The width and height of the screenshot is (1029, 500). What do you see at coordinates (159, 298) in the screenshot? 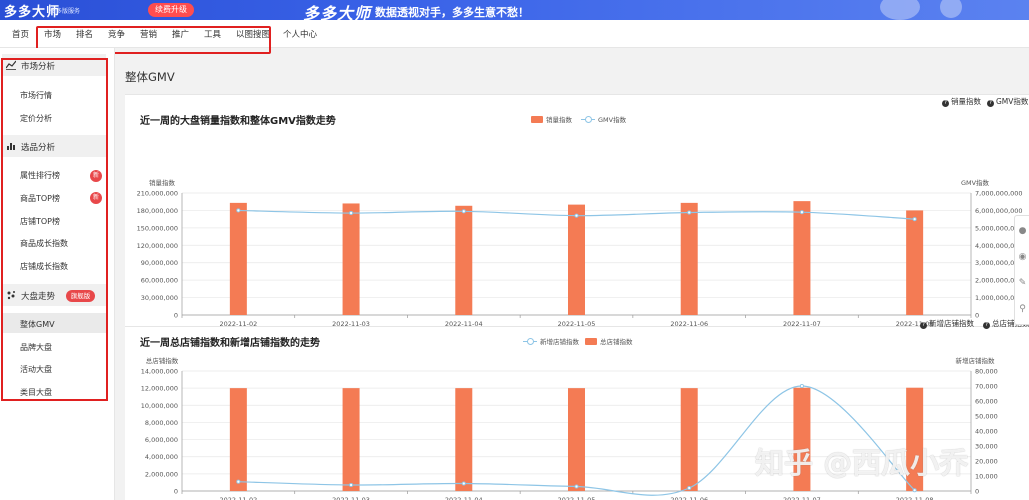
I see `y-left-tick-label: 30,000,000` at bounding box center [159, 298].